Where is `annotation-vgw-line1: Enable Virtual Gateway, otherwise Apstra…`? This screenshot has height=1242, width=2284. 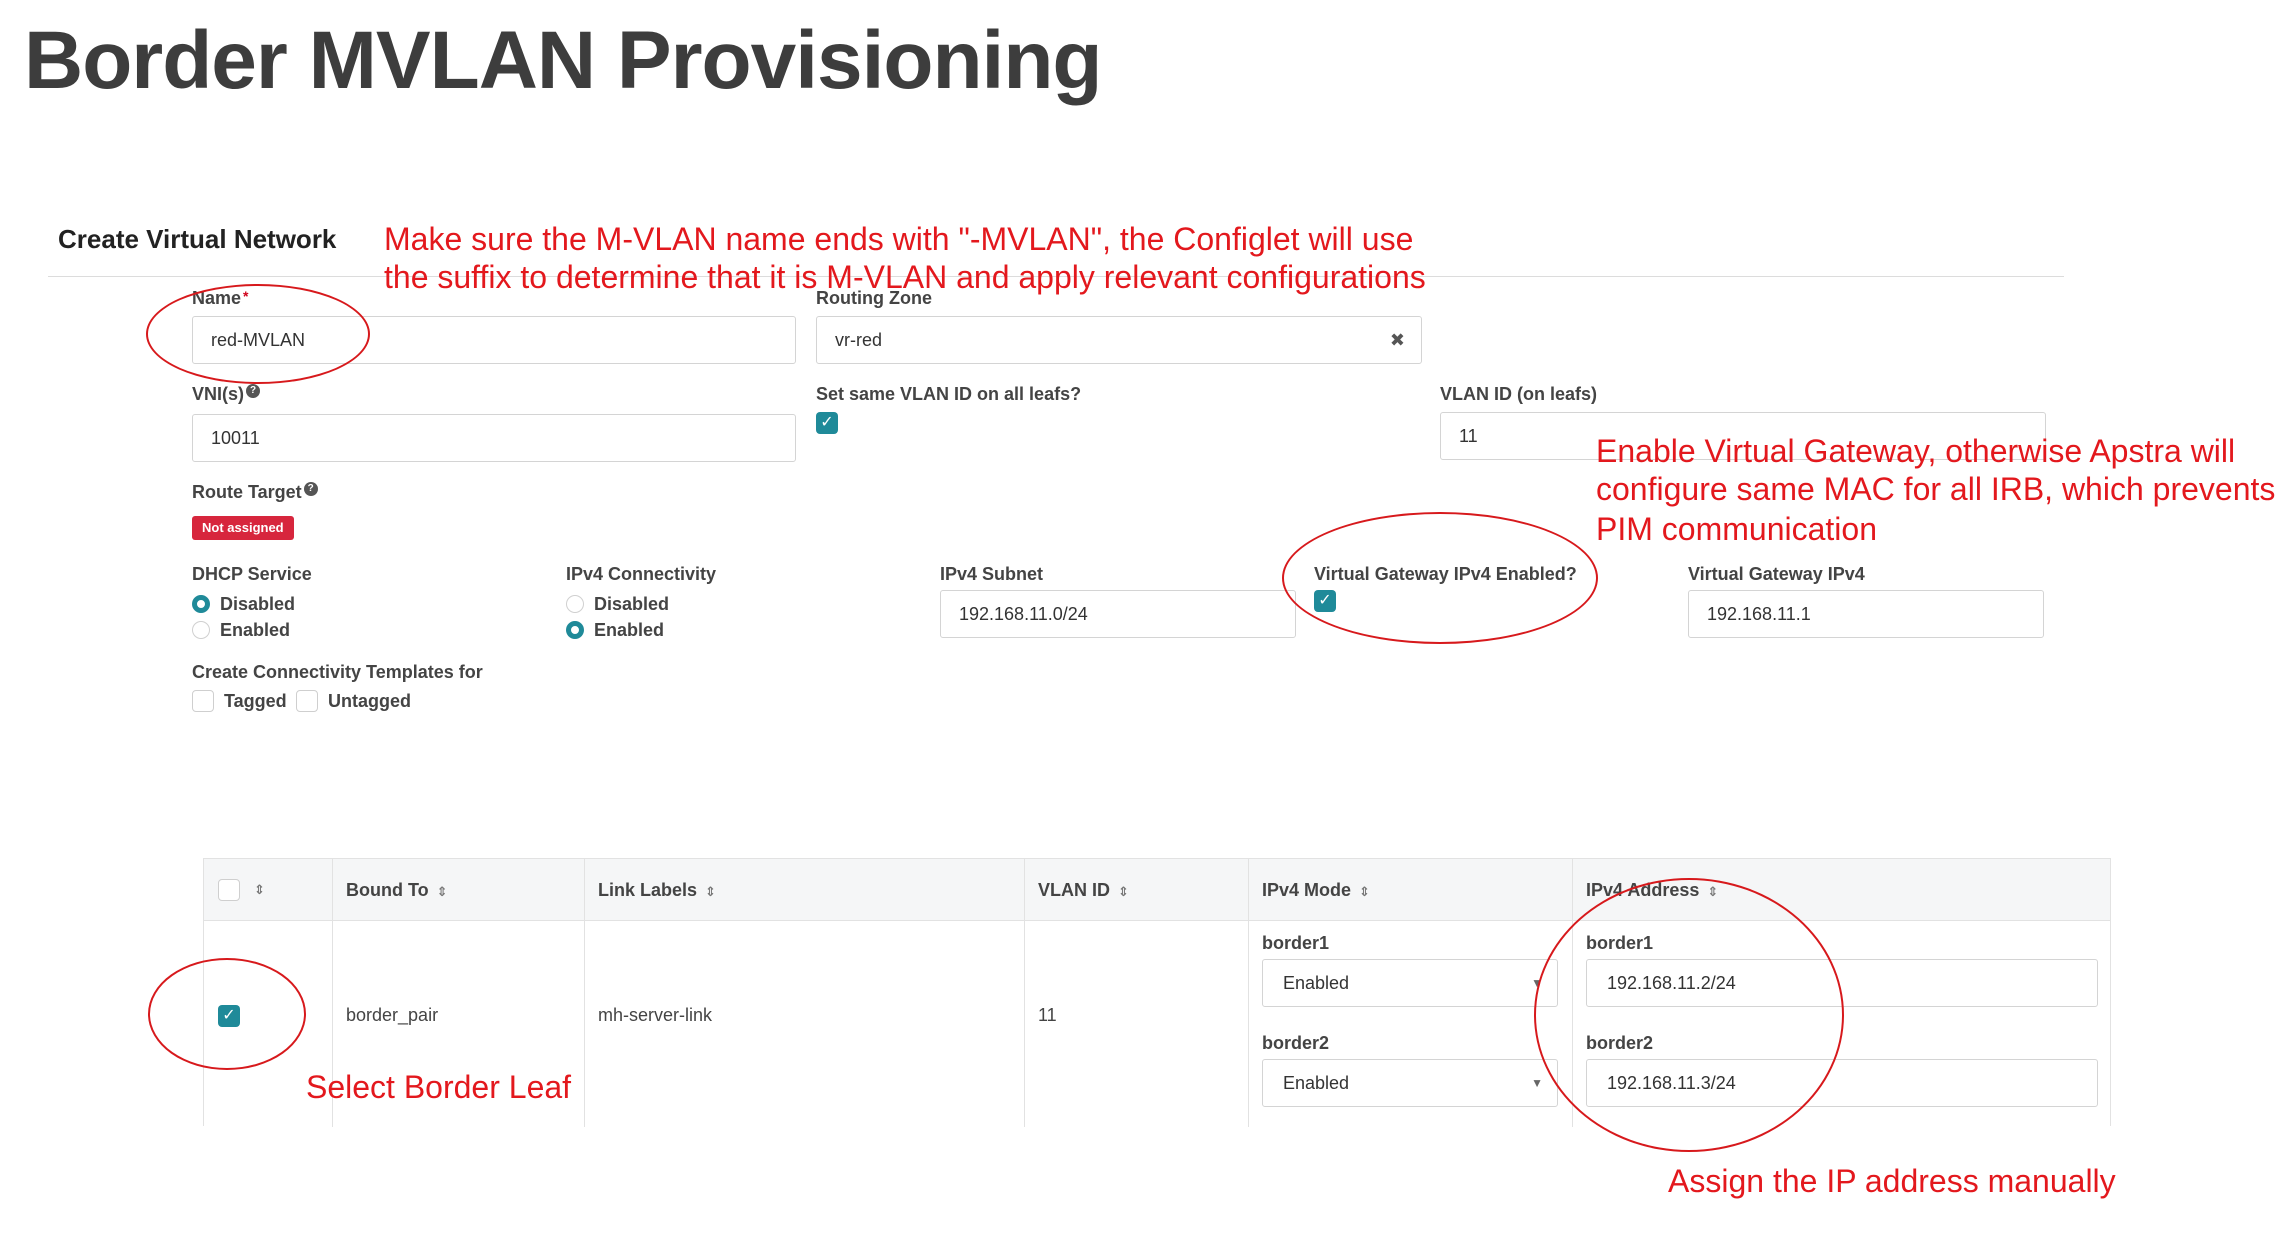
annotation-vgw-line1: Enable Virtual Gateway, otherwise Apstra… is located at coordinates (1916, 451).